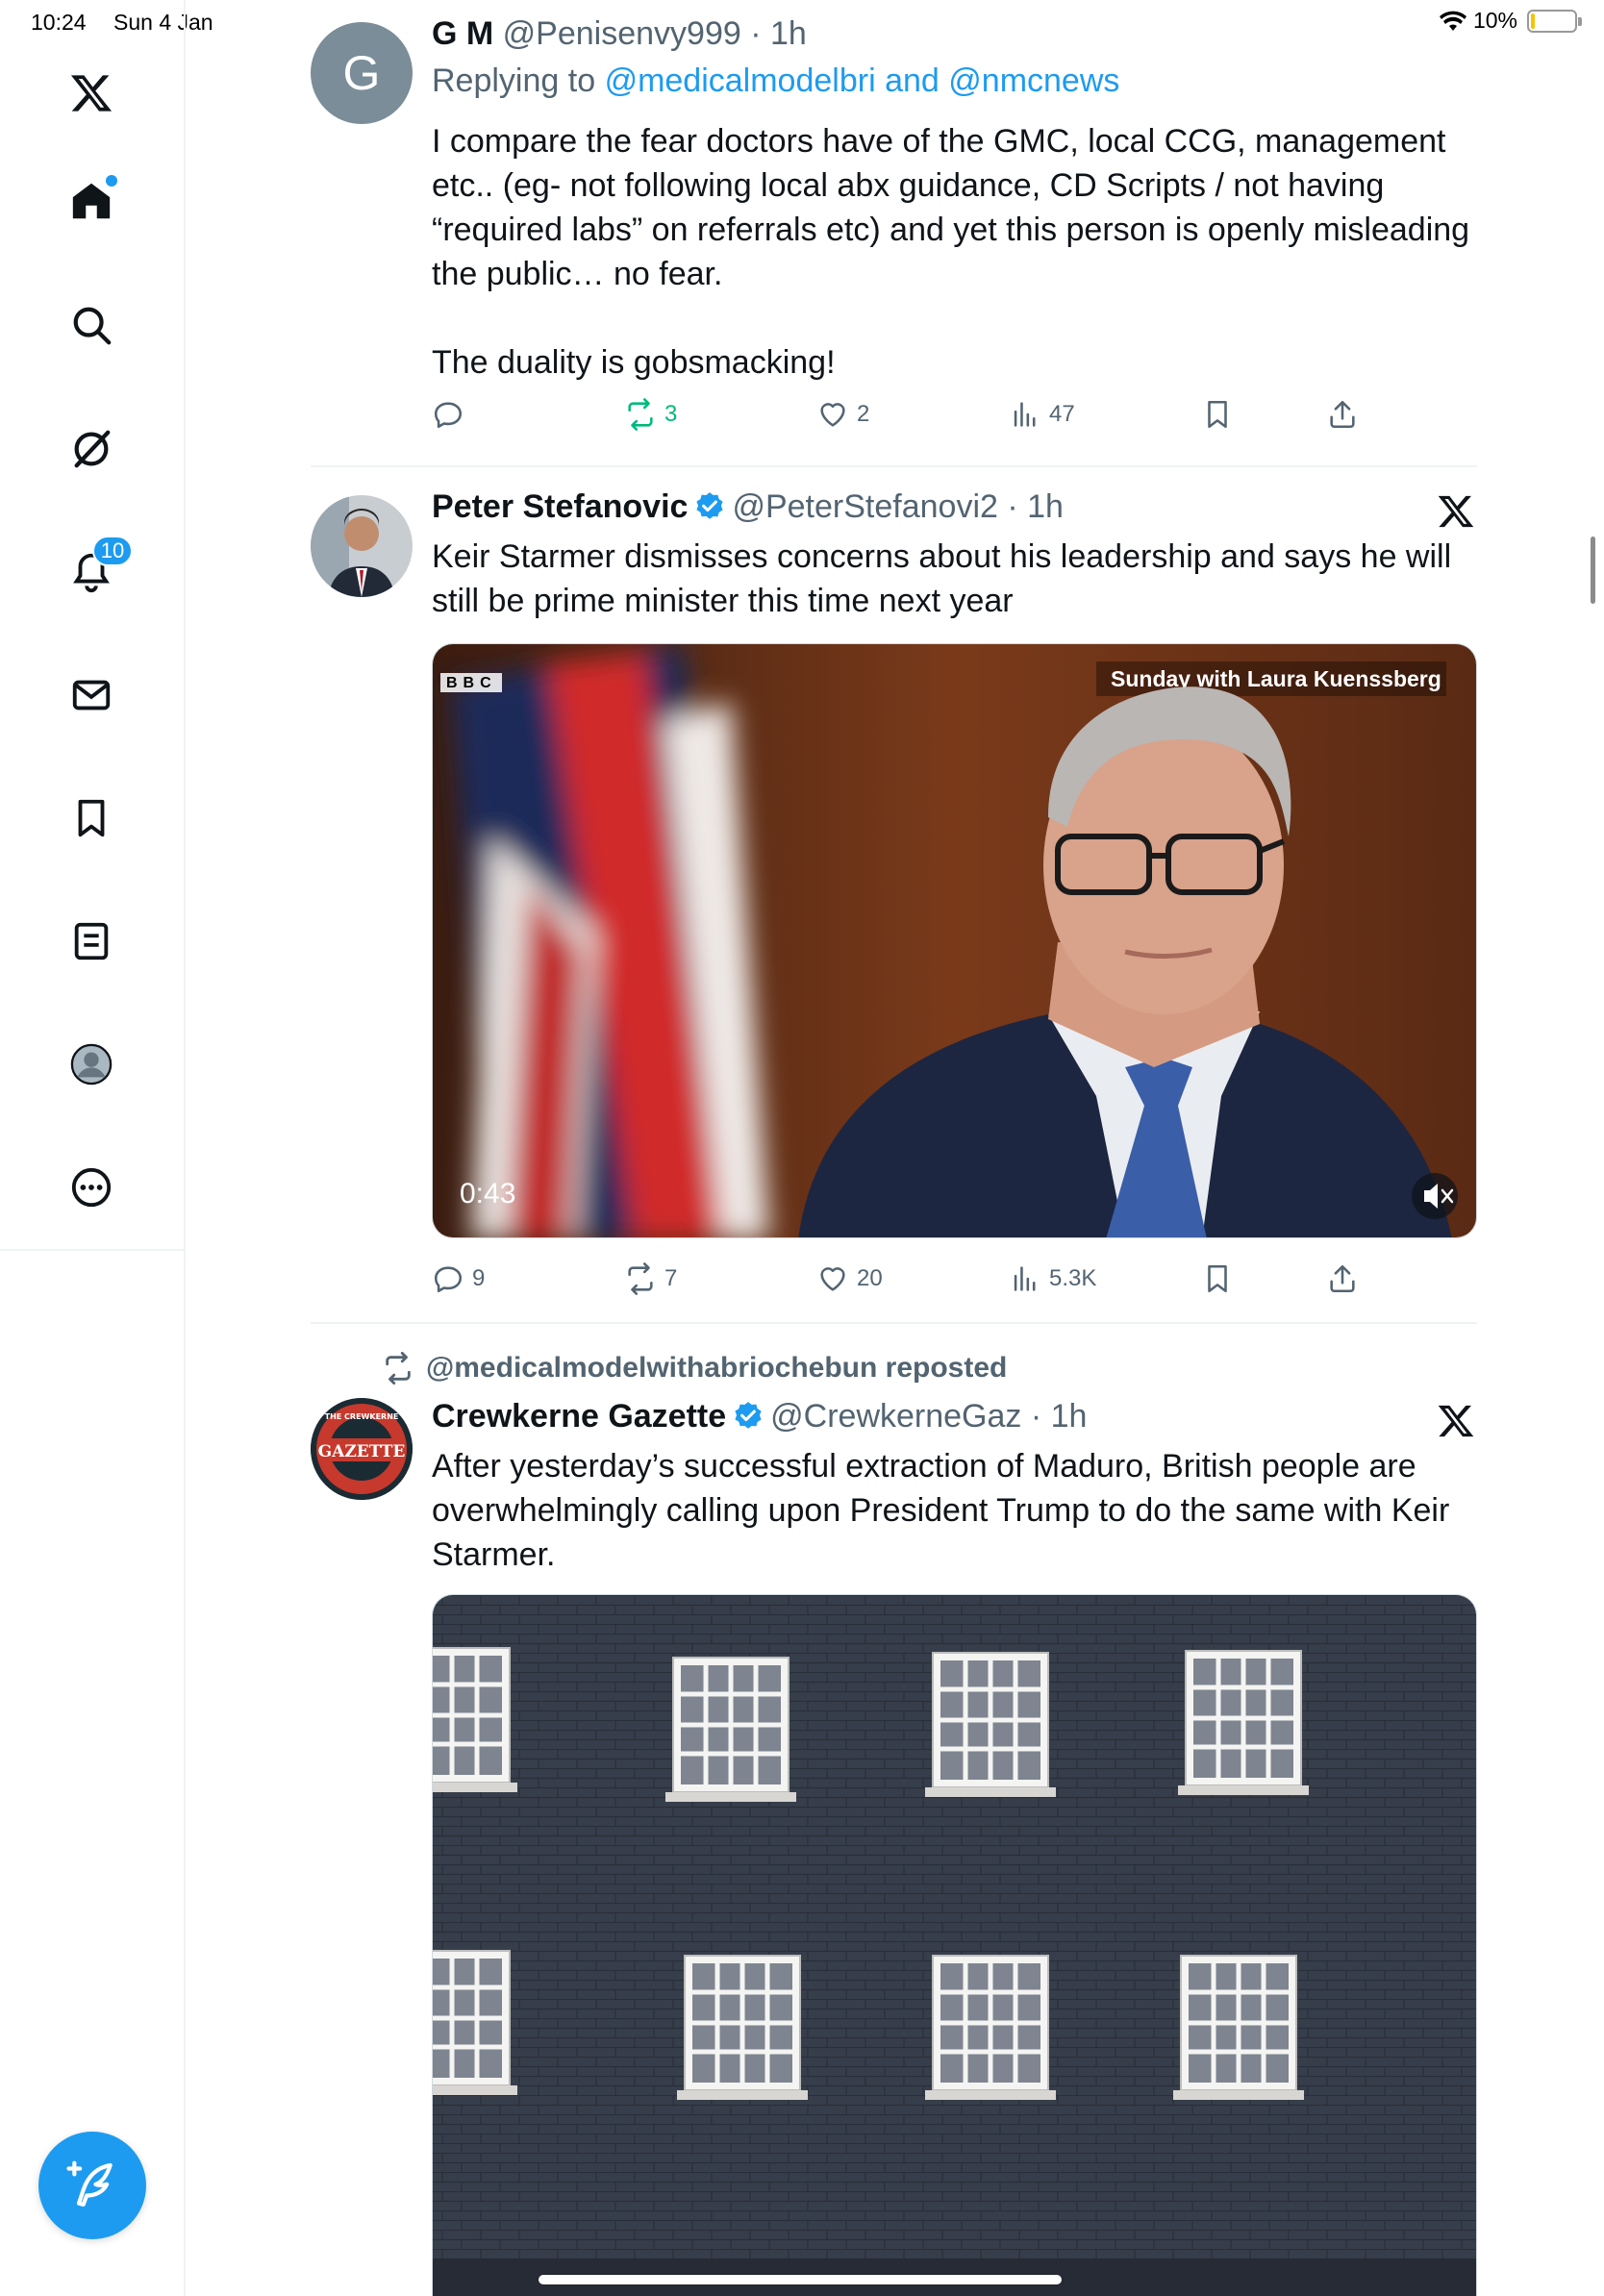 This screenshot has width=1604, height=2296. What do you see at coordinates (91, 695) in the screenshot?
I see `messages-icon` at bounding box center [91, 695].